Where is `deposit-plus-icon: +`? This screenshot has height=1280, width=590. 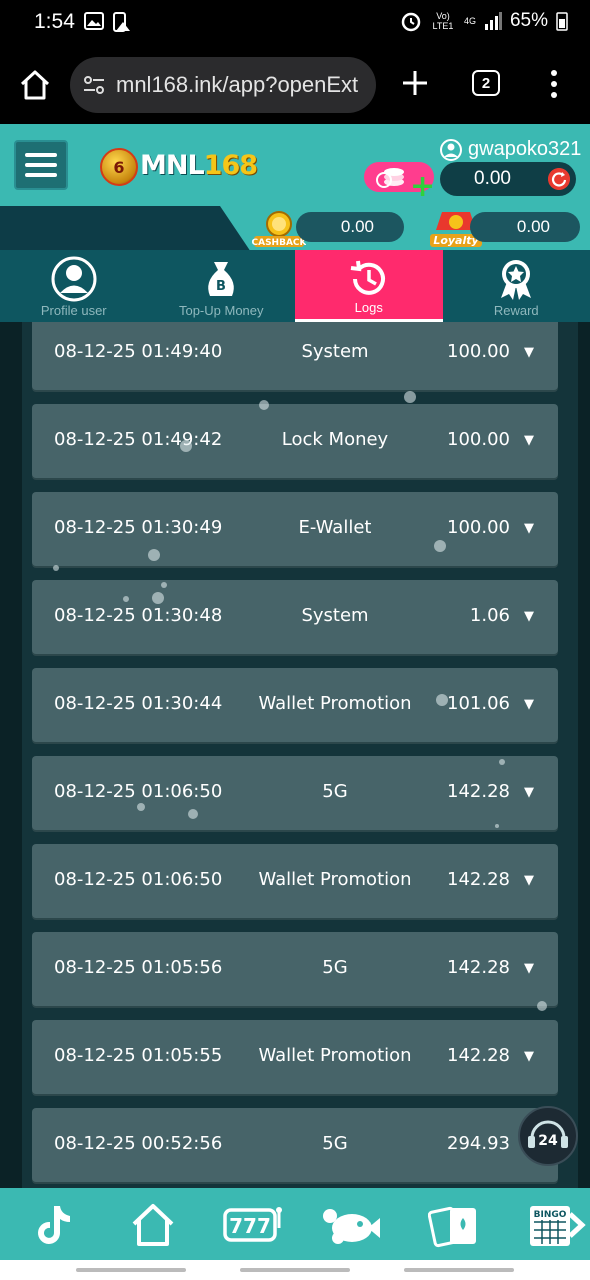 deposit-plus-icon: + is located at coordinates (422, 187).